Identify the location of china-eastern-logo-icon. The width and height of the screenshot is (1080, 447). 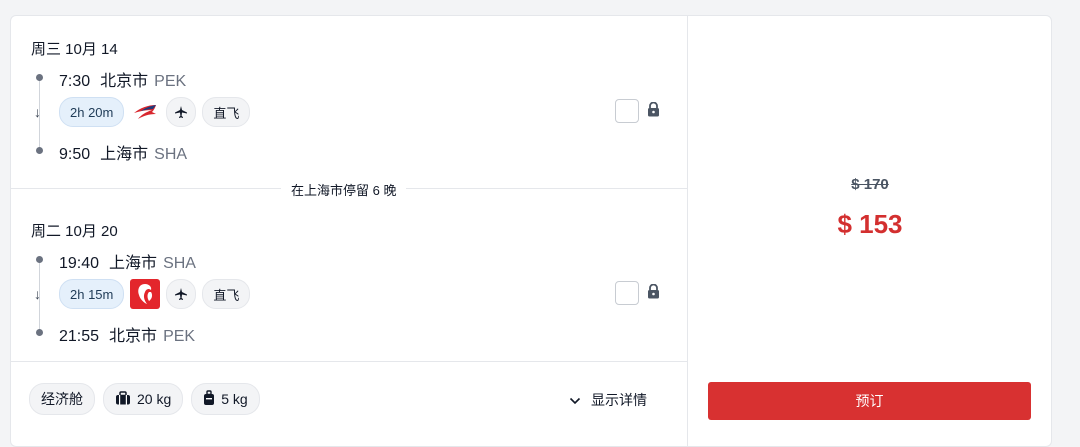
(145, 112).